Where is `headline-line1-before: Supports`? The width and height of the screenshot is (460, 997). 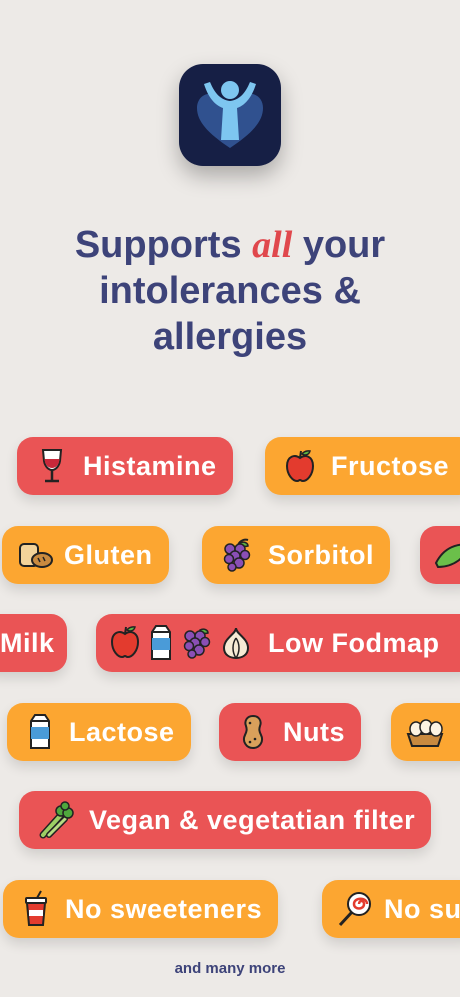
headline-line1-before: Supports is located at coordinates (163, 245).